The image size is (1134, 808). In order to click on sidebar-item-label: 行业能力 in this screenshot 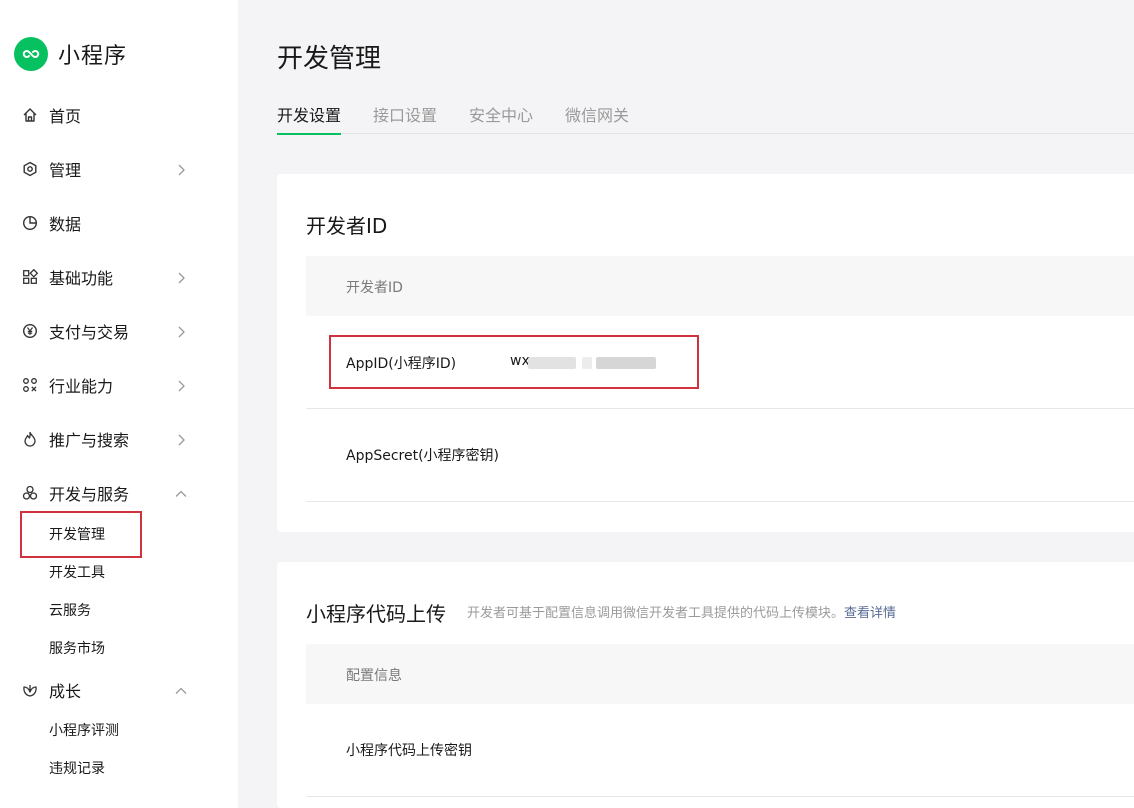, I will do `click(81, 386)`.